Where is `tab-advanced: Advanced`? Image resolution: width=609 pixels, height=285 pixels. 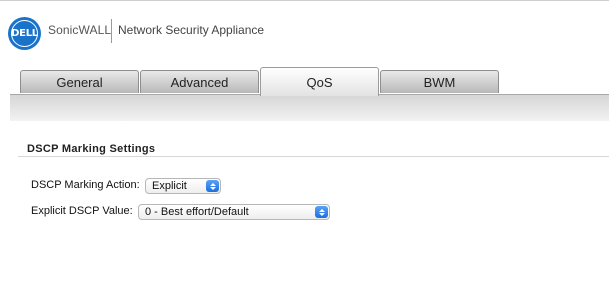
tab-advanced: Advanced is located at coordinates (199, 81).